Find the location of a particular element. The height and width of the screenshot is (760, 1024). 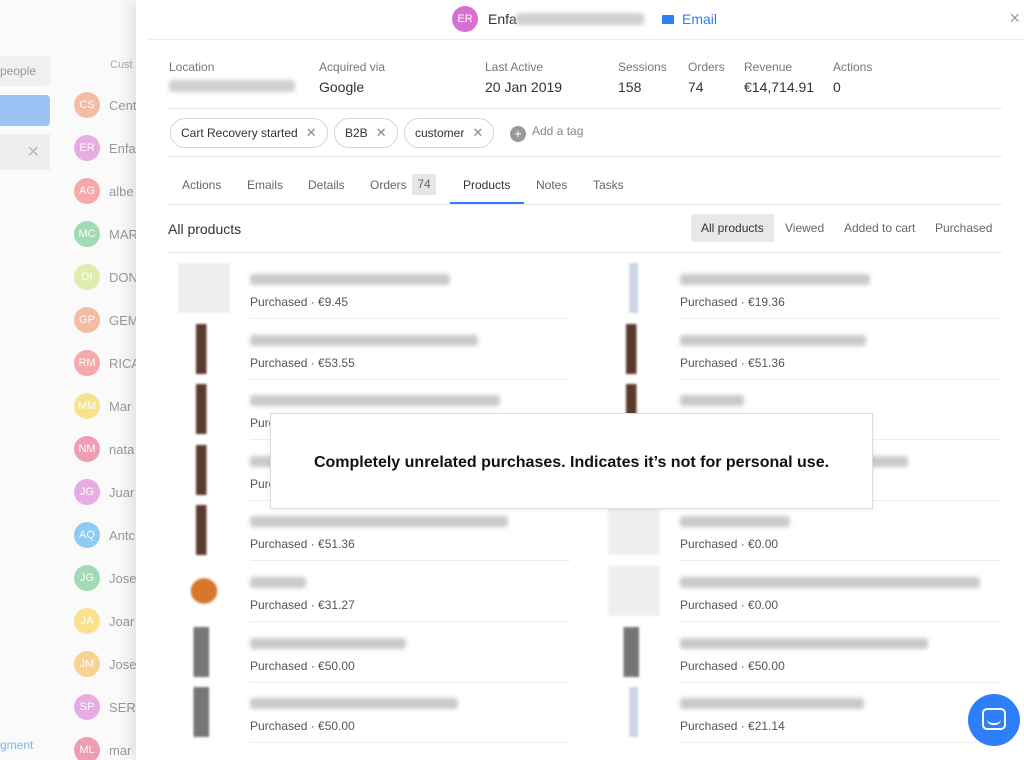

customer-list-row: ER Enfa is located at coordinates (109, 149).